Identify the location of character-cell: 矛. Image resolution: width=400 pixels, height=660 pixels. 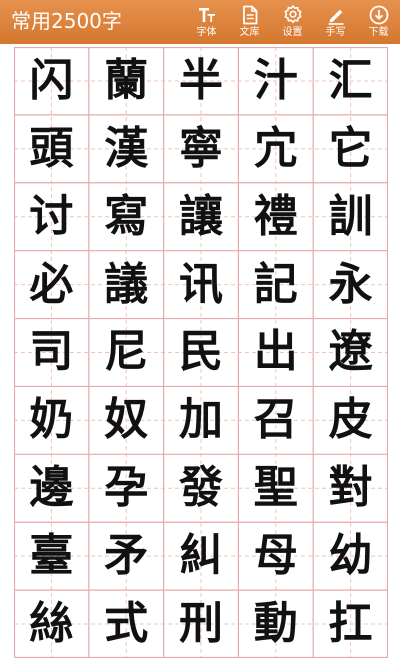
(126, 556).